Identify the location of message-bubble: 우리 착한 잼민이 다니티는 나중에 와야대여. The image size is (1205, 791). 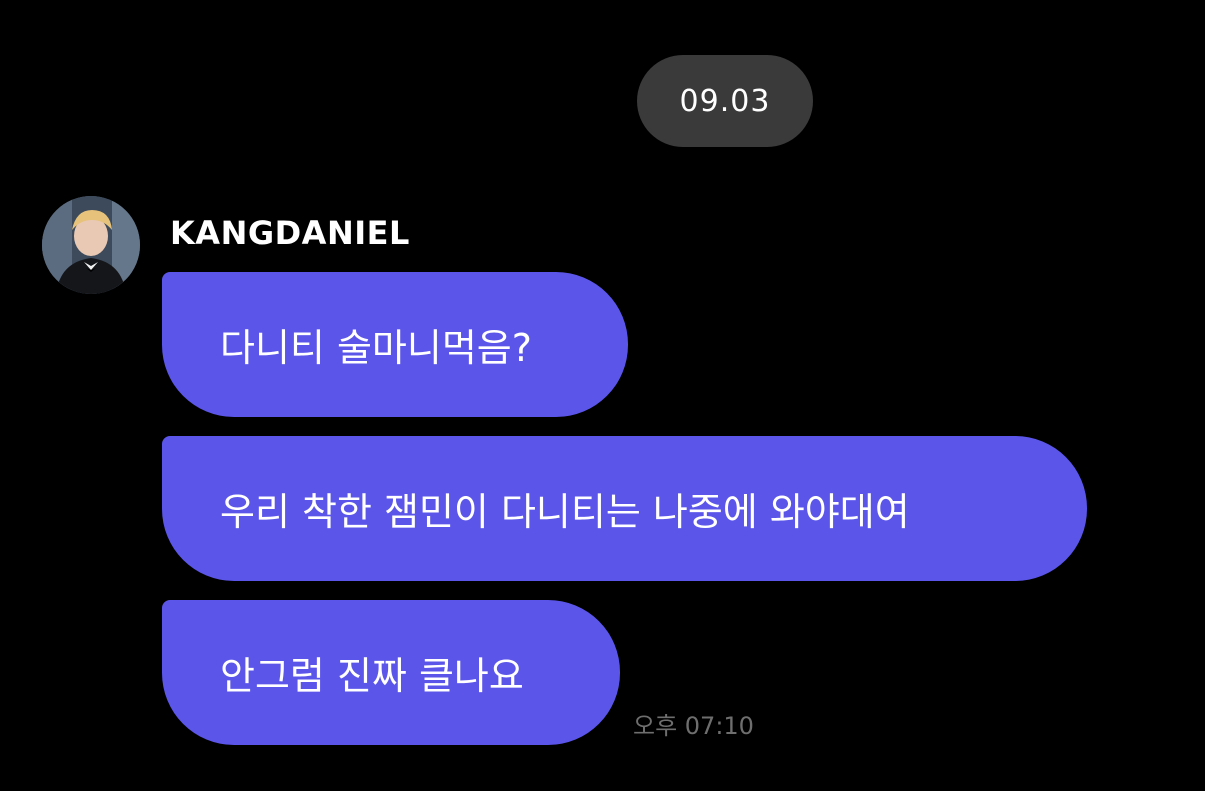
(624, 508).